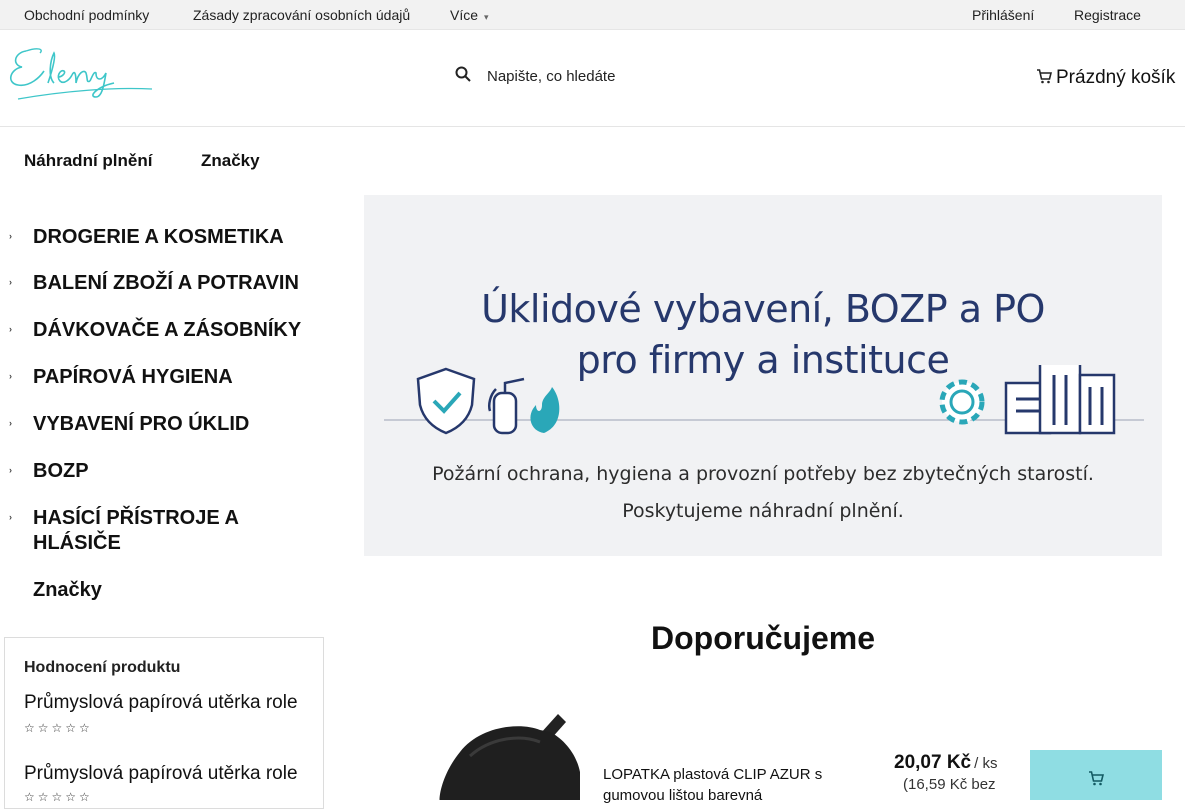 The width and height of the screenshot is (1200, 809). I want to click on header: Napište, co hledáte Prázdný košík, so click(592, 78).